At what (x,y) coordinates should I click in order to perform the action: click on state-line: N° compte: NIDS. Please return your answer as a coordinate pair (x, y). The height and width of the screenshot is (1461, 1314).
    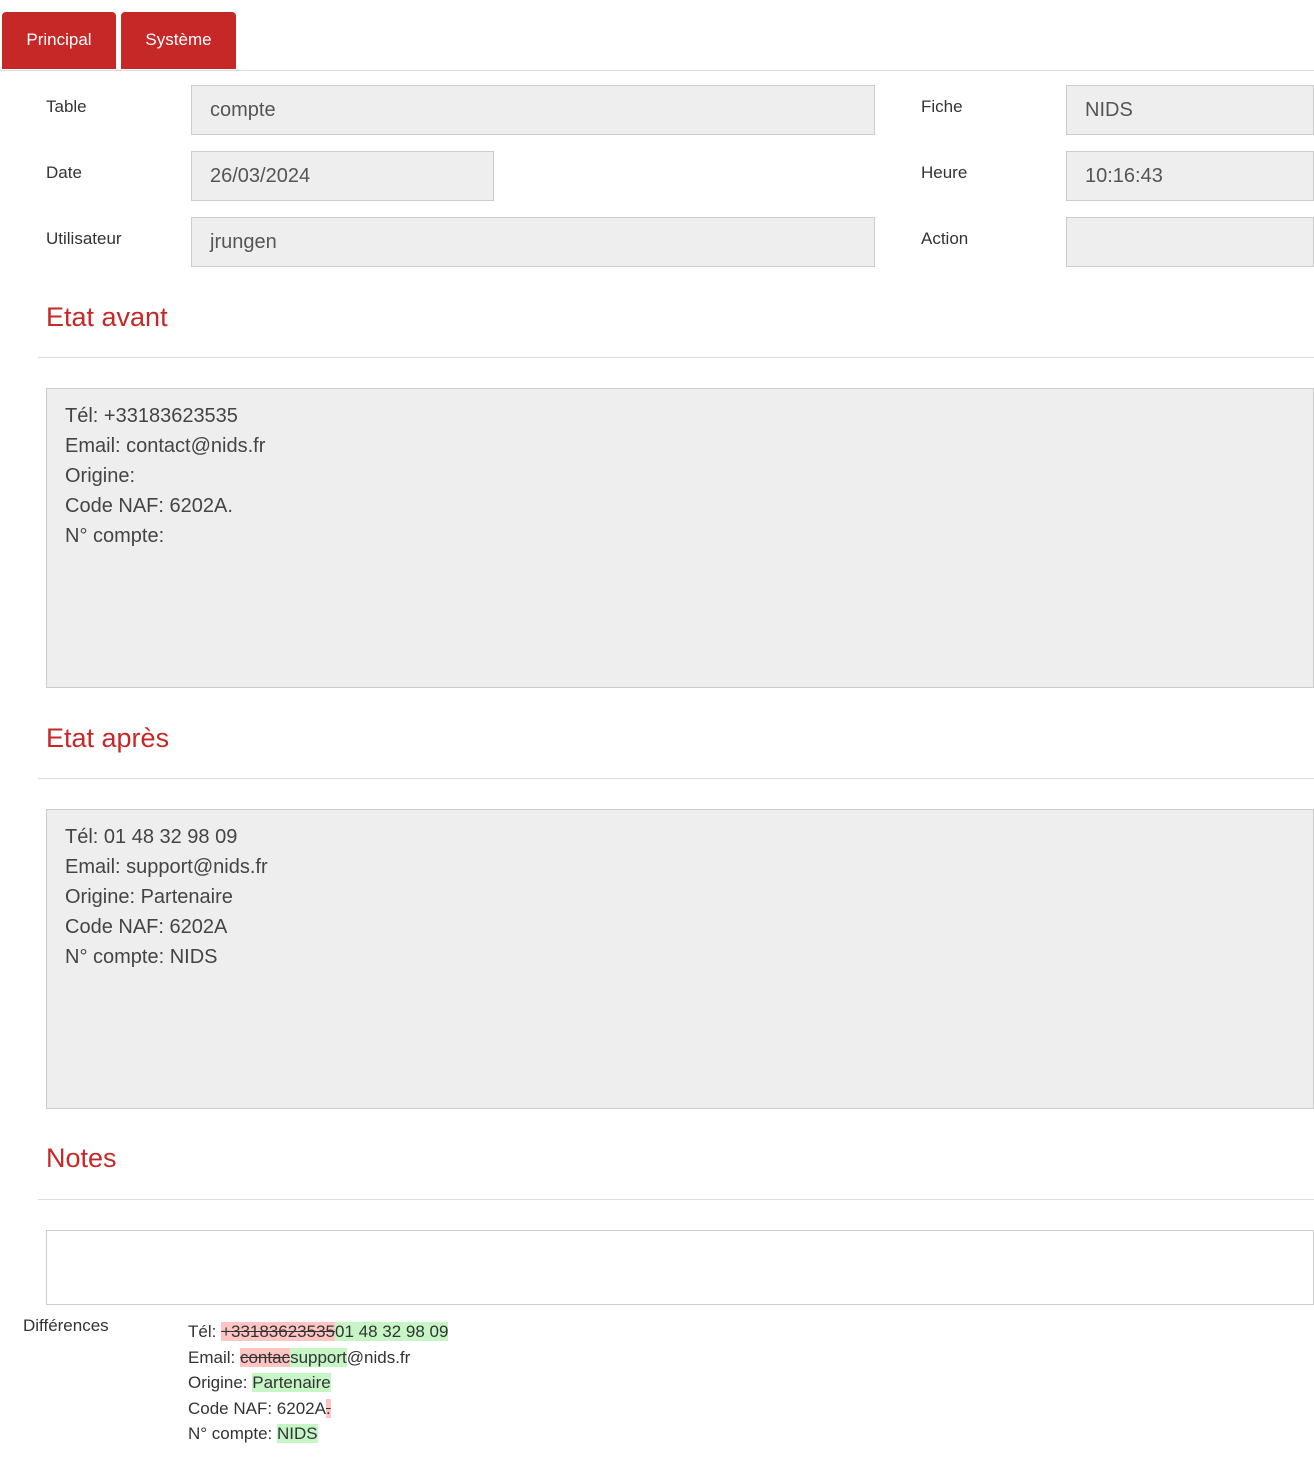
    Looking at the image, I should click on (141, 957).